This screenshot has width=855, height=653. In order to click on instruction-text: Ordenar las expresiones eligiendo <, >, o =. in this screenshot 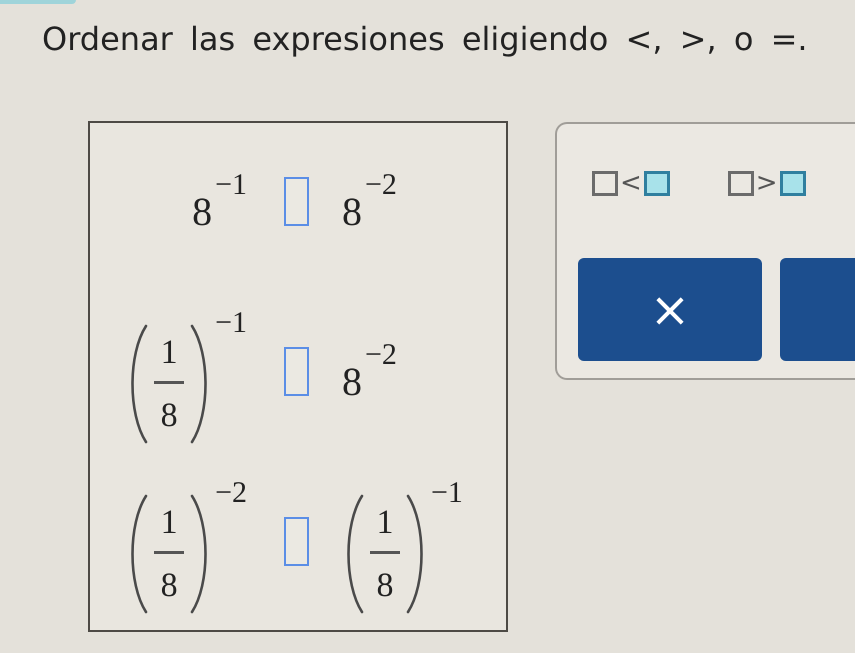, I will do `click(425, 39)`.